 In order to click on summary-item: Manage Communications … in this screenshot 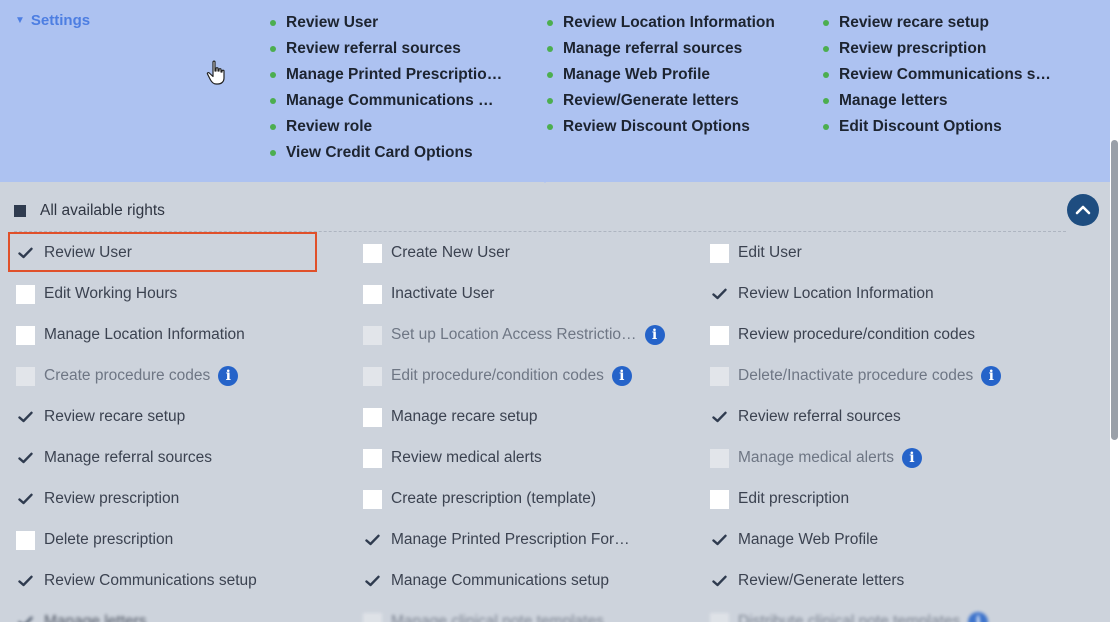, I will do `click(395, 101)`.